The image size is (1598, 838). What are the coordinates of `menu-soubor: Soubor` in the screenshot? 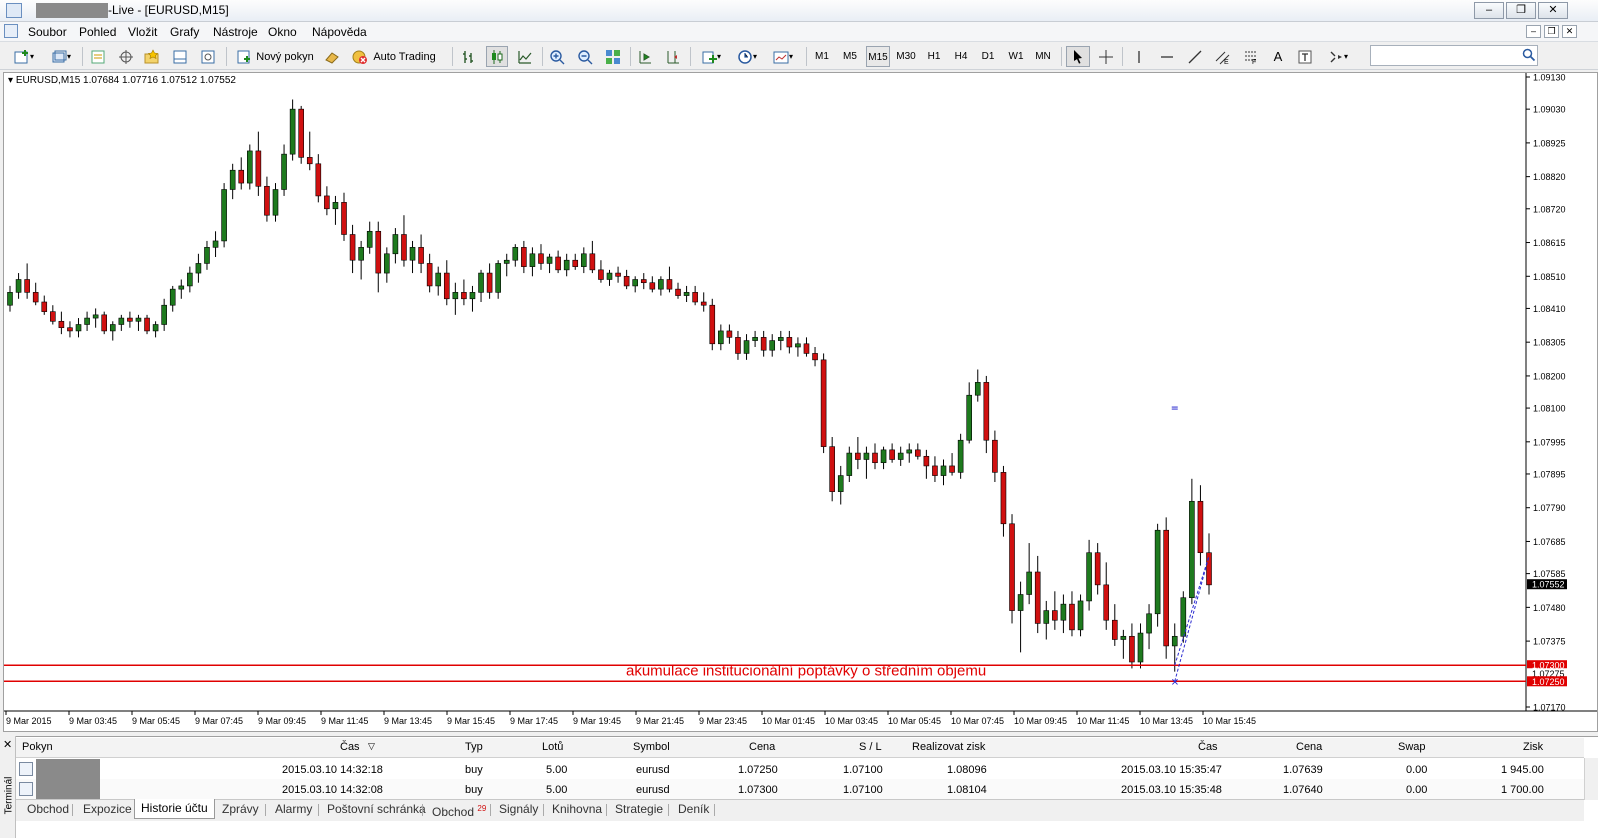 It's located at (47, 32).